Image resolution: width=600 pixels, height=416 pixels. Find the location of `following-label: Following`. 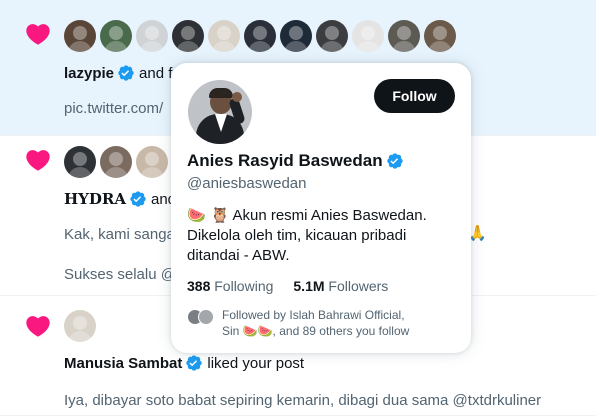

following-label: Following is located at coordinates (244, 286).